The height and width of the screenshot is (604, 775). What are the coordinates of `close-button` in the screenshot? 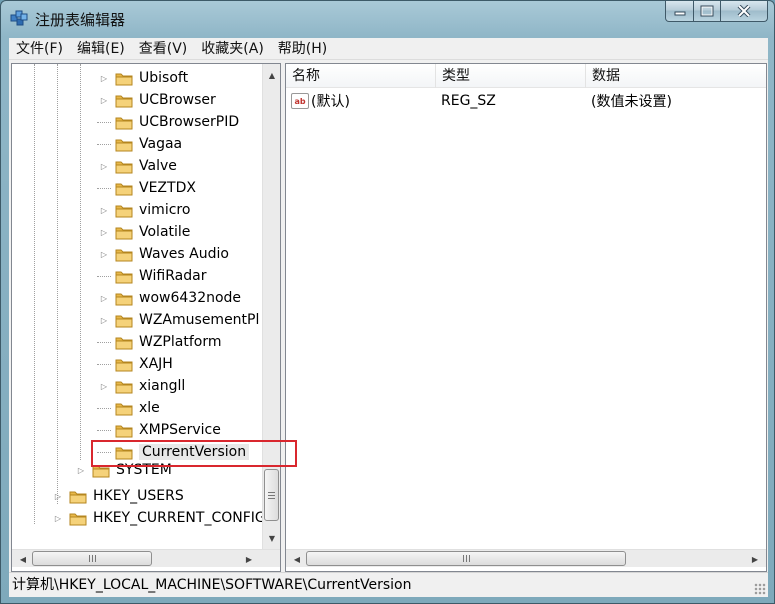 It's located at (744, 11).